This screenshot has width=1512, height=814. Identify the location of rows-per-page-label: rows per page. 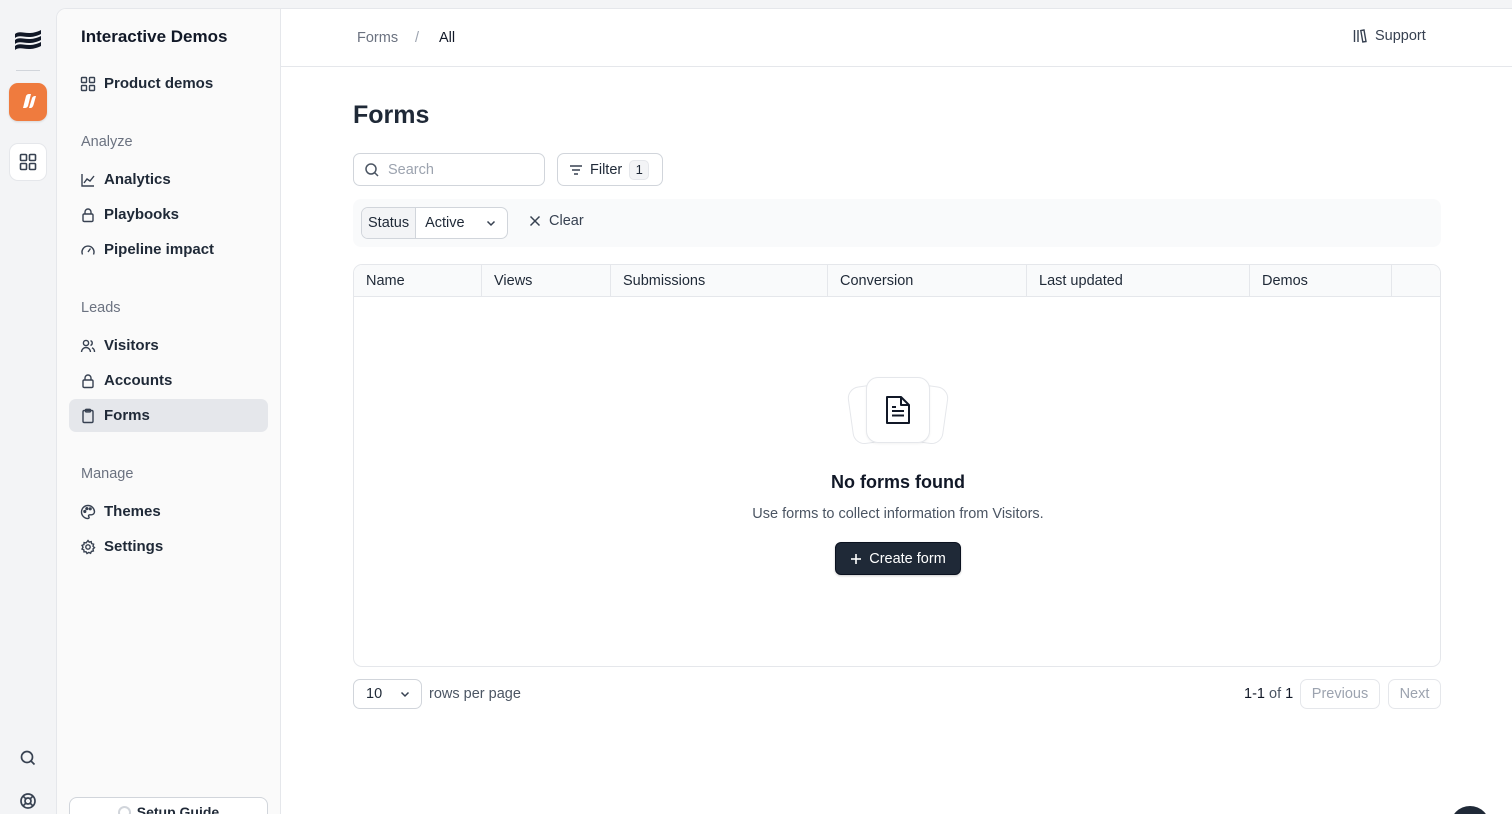
(475, 694).